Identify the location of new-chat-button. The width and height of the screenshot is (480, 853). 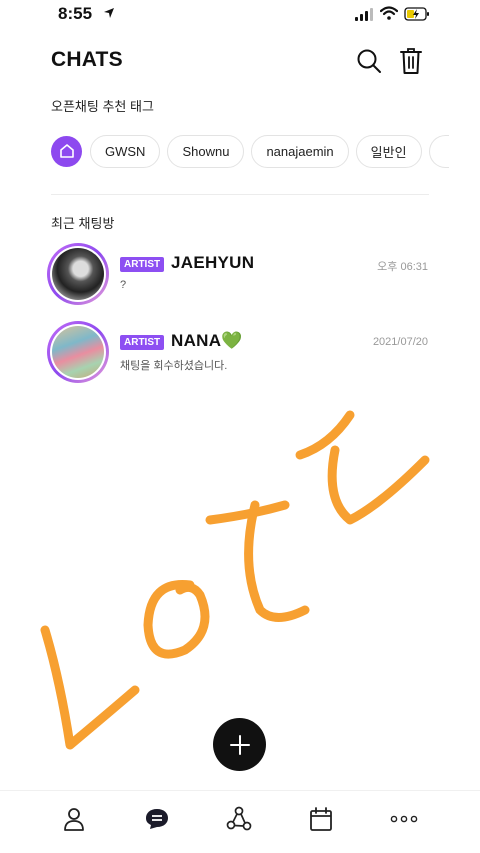
(239, 744).